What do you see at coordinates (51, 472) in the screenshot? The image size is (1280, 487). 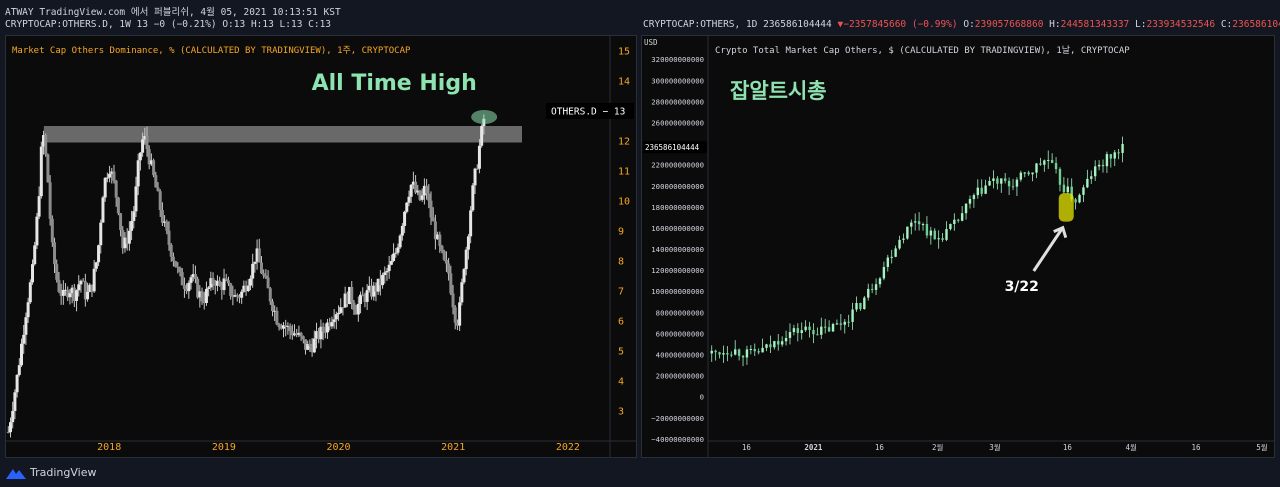 I see `tradingview-footer: TradingView` at bounding box center [51, 472].